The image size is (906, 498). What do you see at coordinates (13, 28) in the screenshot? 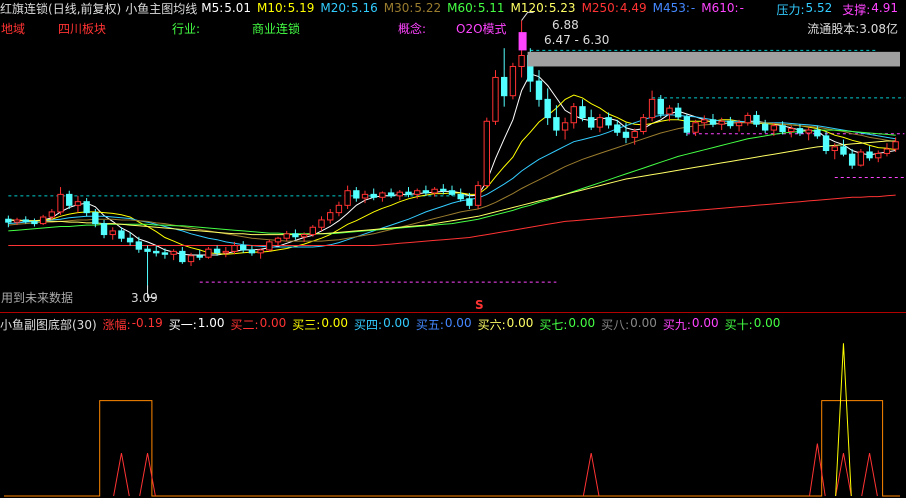
I see `region-tag: 地域` at bounding box center [13, 28].